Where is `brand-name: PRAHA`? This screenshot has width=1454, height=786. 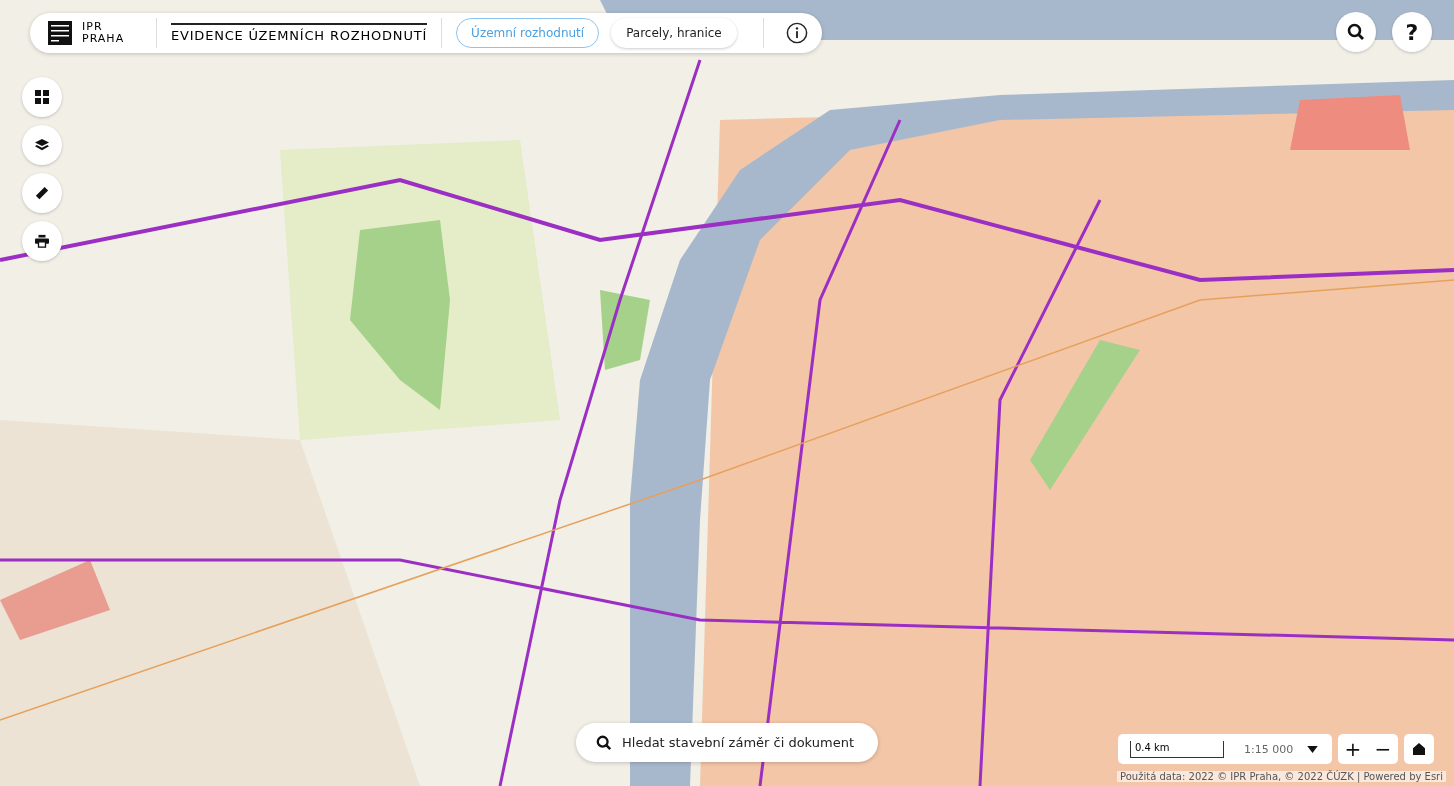 brand-name: PRAHA is located at coordinates (104, 39).